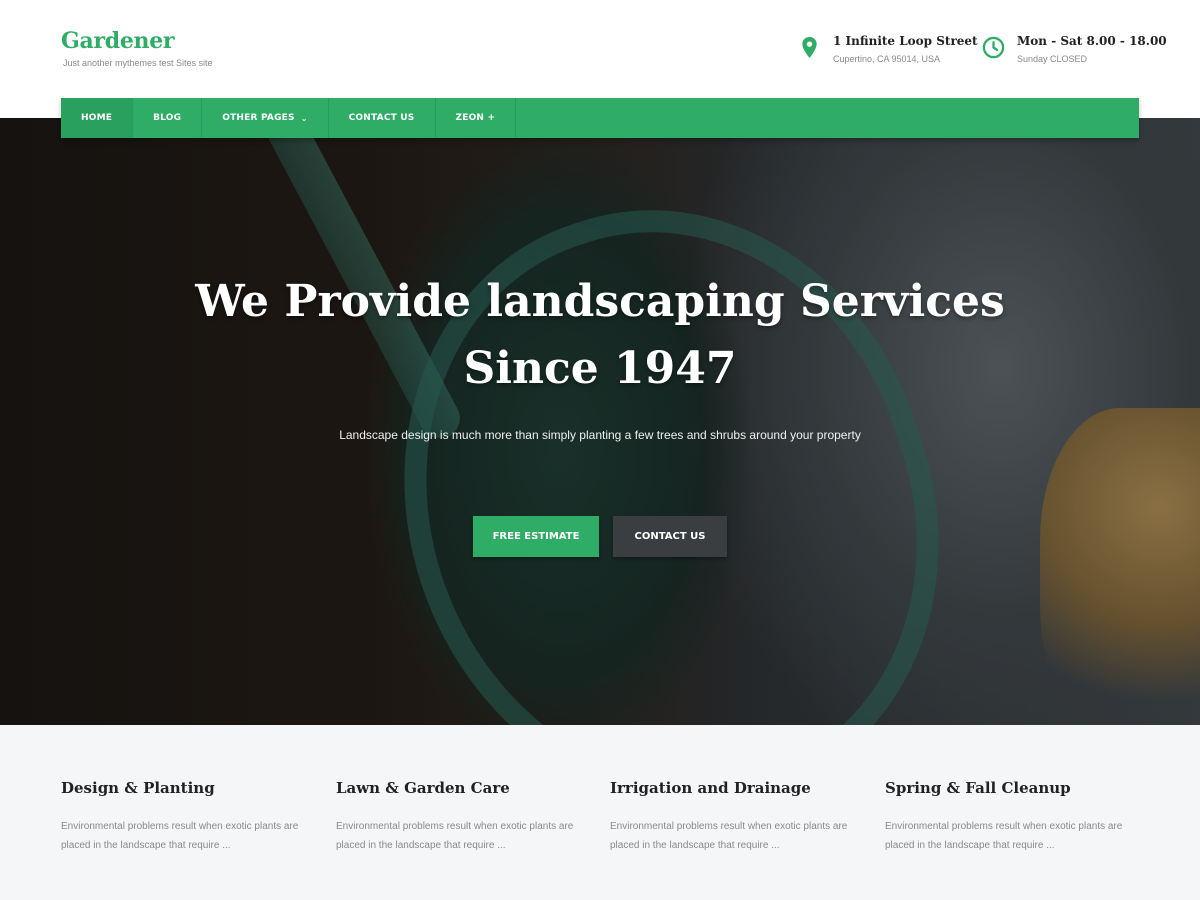  Describe the element at coordinates (258, 118) in the screenshot. I see `nav-item-label: OTHER PAGES` at that location.